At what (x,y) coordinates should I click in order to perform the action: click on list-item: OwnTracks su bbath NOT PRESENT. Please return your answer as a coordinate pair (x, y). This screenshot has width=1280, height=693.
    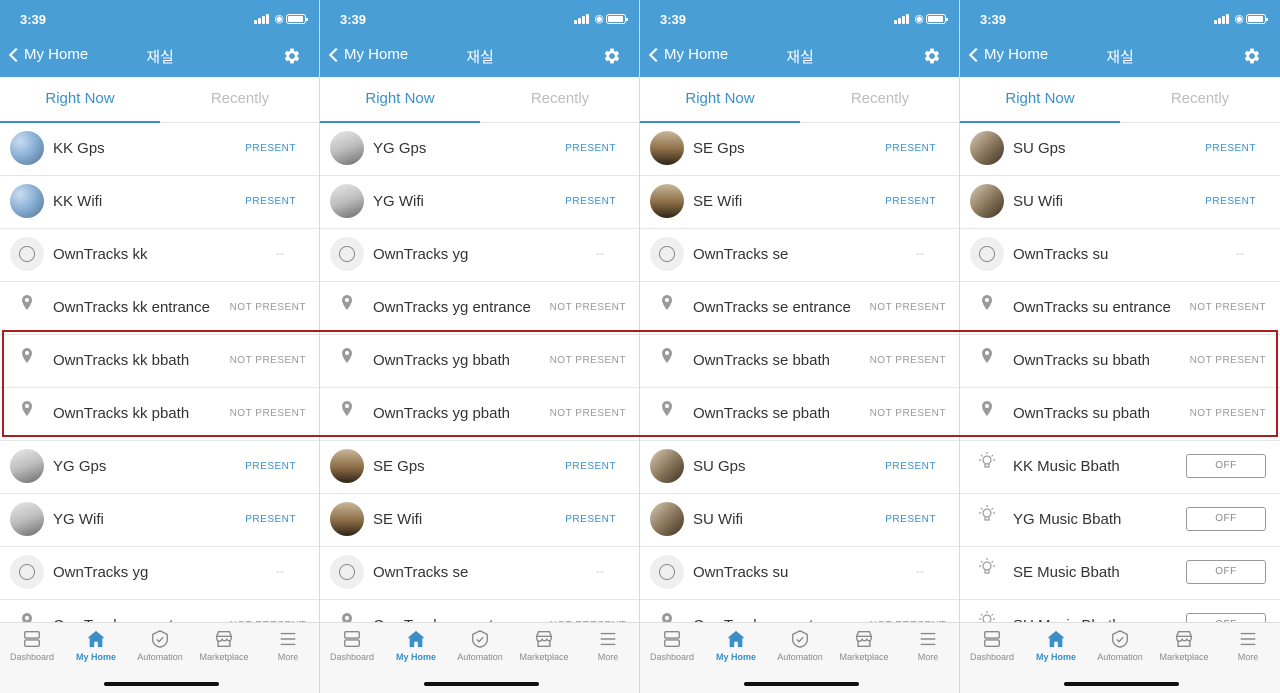
    Looking at the image, I should click on (1120, 361).